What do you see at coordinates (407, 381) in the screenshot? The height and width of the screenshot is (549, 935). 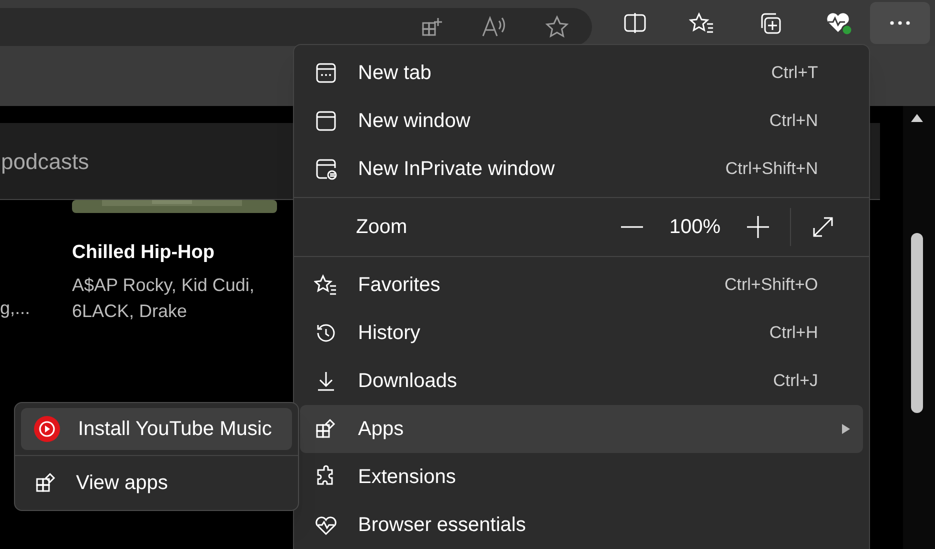 I see `menu-item-label: Downloads` at bounding box center [407, 381].